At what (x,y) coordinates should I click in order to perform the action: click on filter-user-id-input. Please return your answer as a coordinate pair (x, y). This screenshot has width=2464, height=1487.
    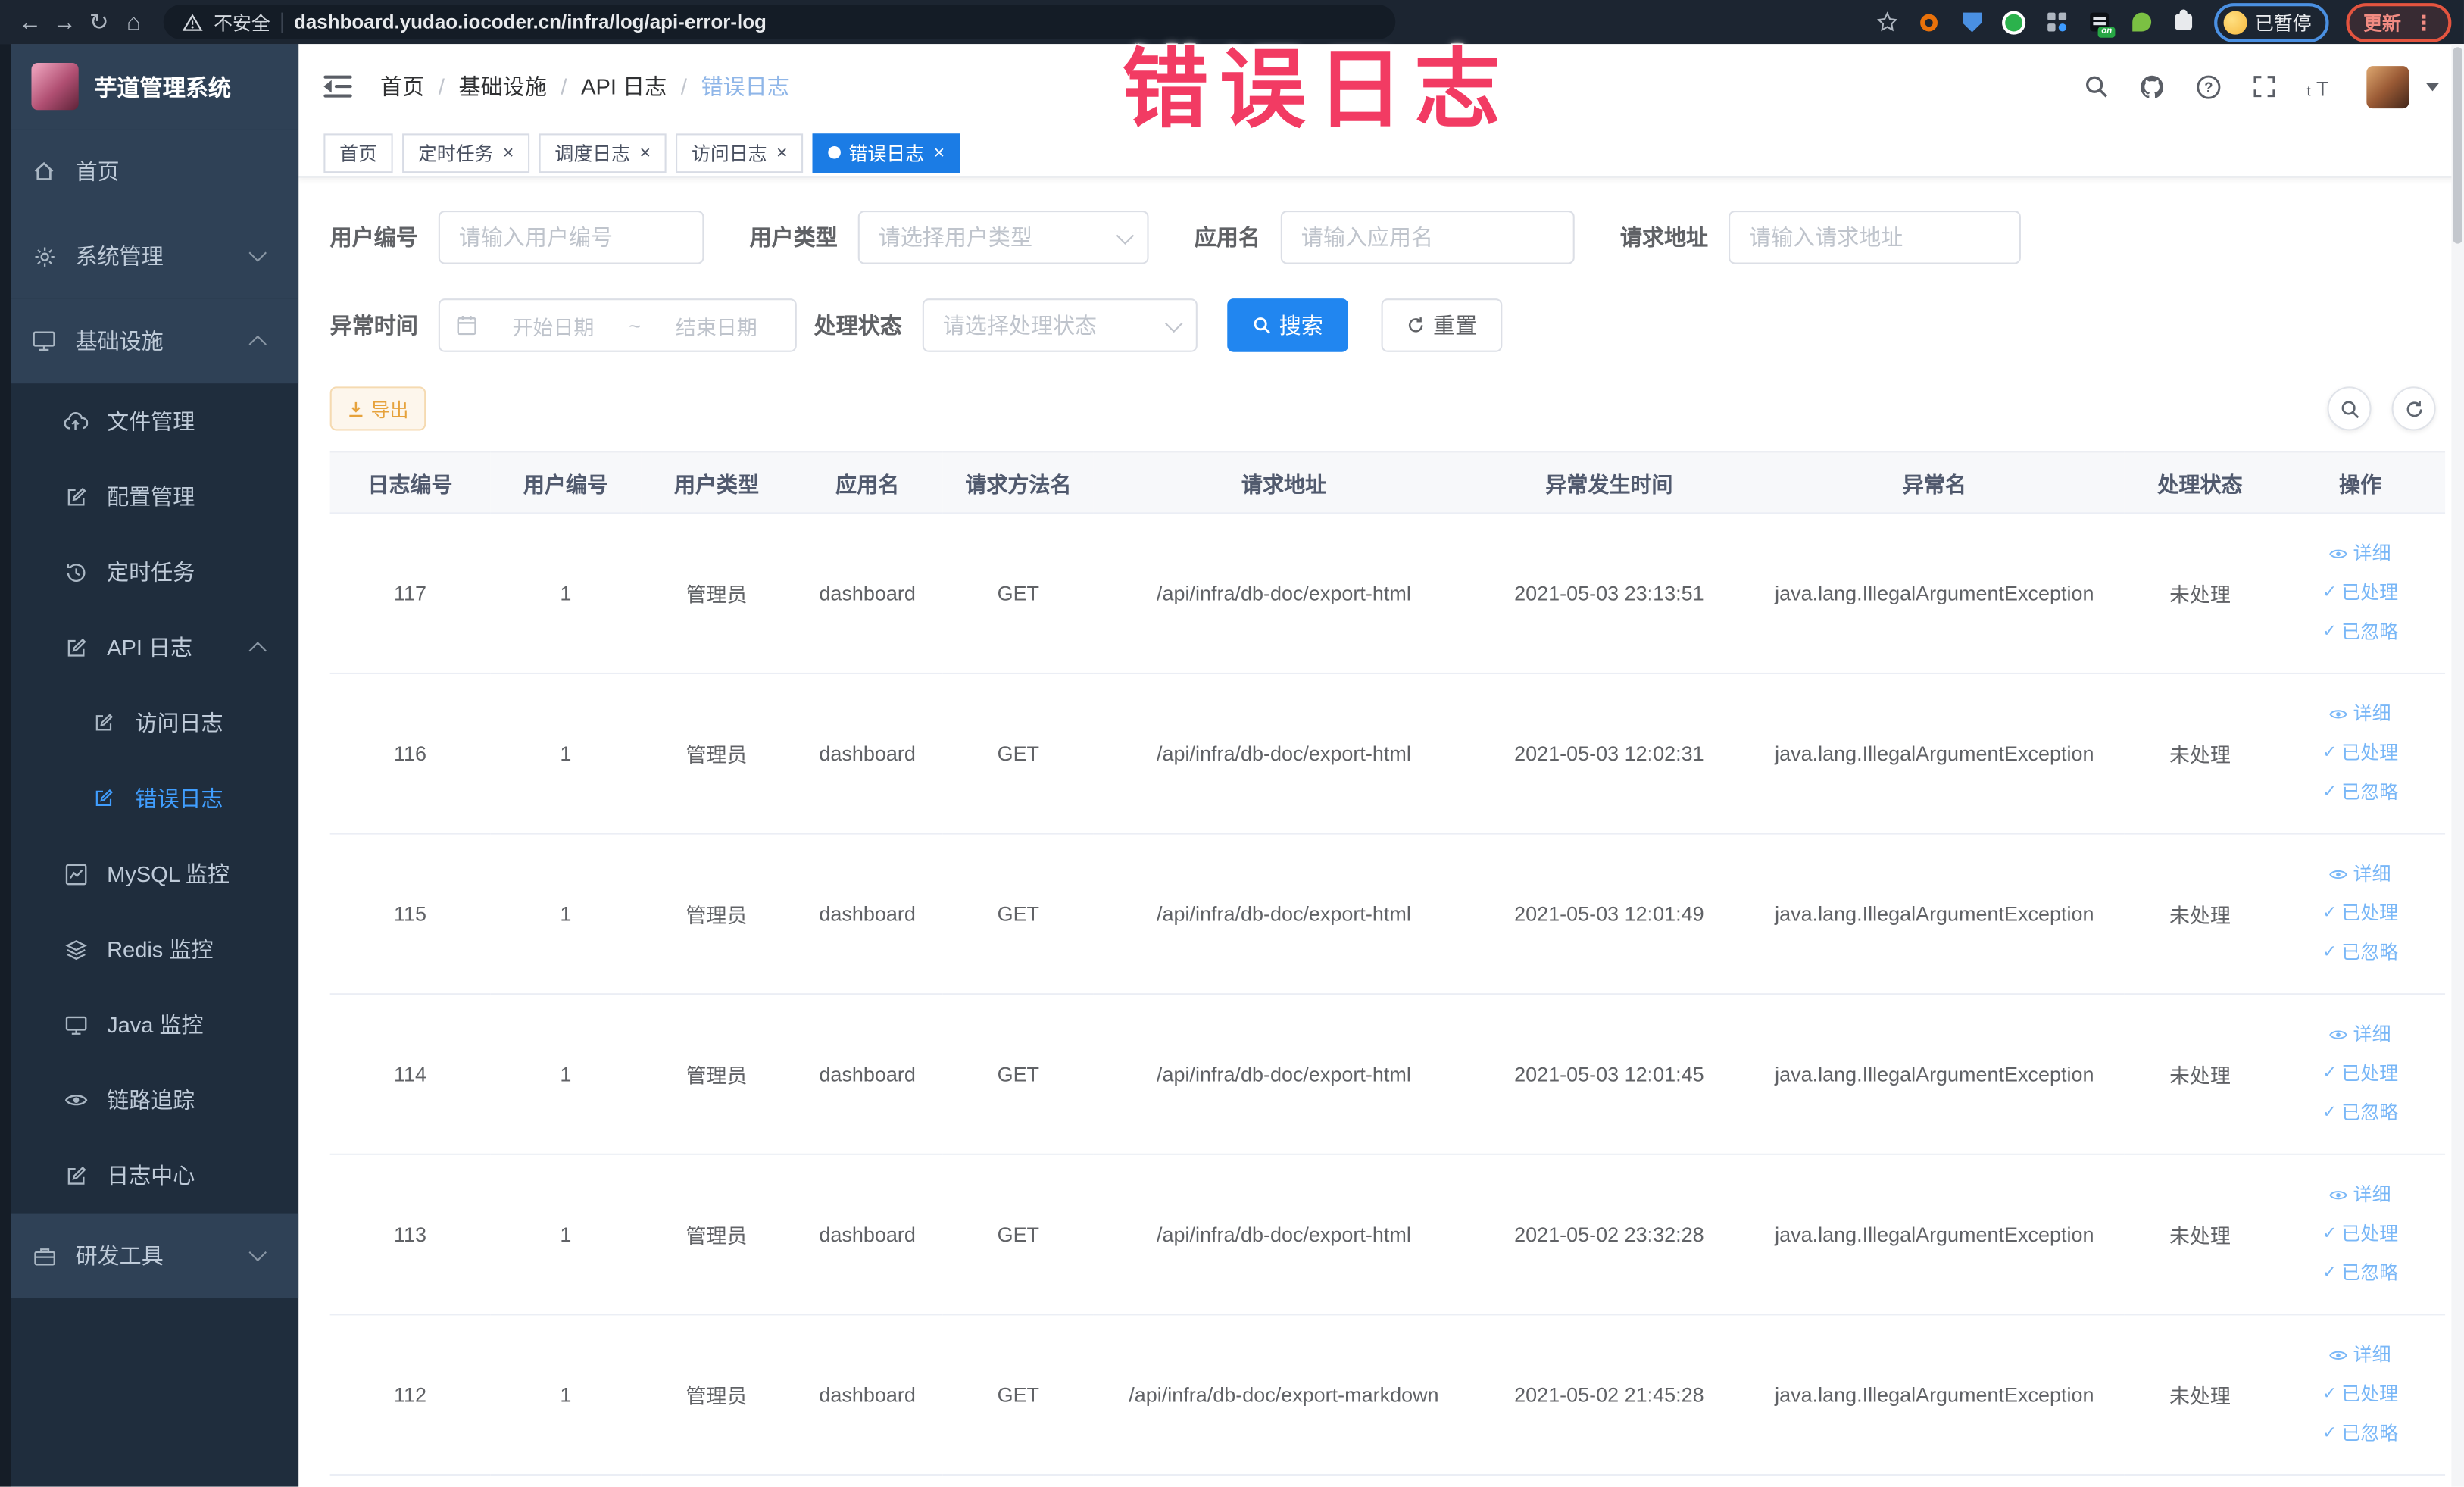
    Looking at the image, I should click on (571, 237).